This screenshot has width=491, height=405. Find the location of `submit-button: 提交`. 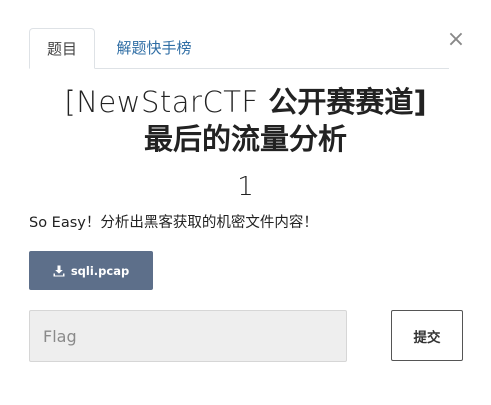

submit-button: 提交 is located at coordinates (427, 335).